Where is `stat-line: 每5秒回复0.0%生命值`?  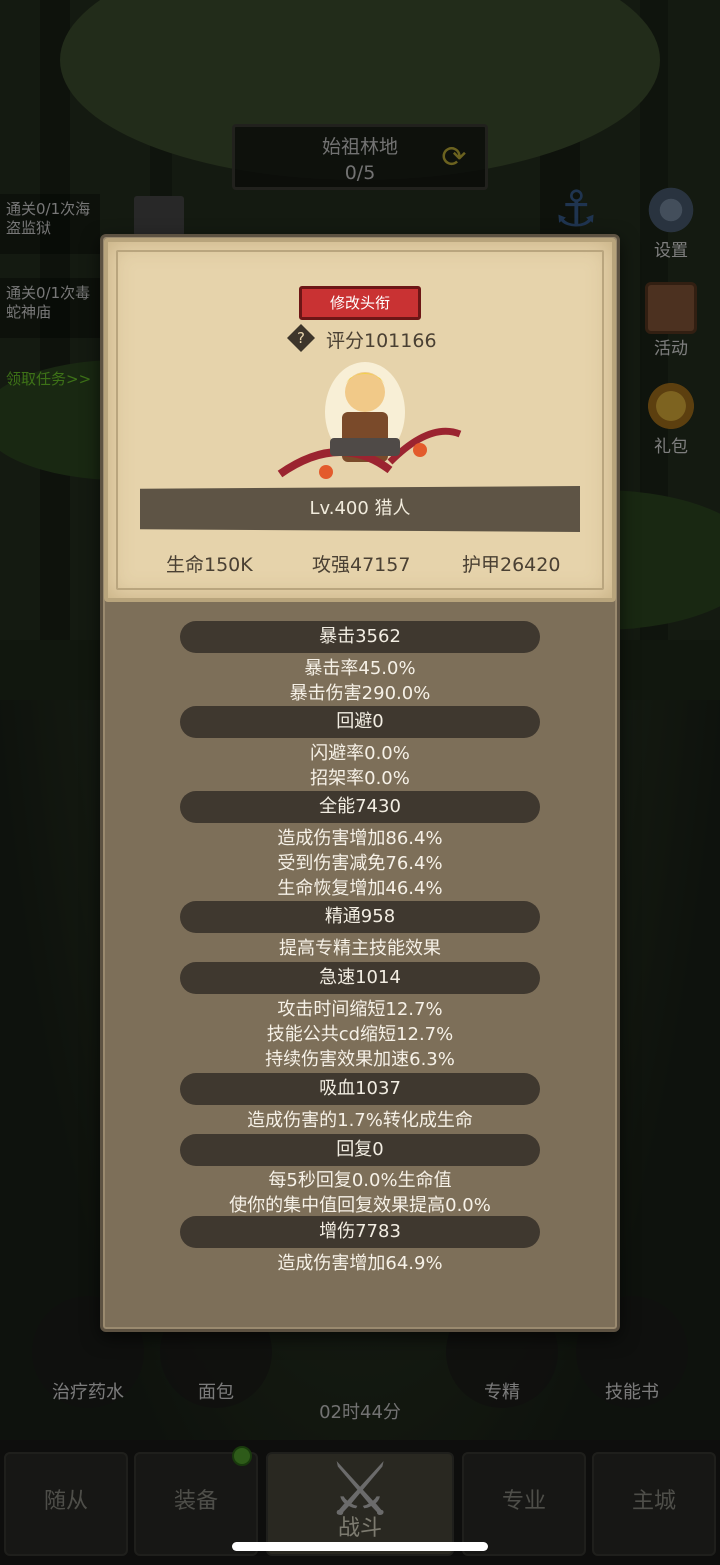 stat-line: 每5秒回复0.0%生命值 is located at coordinates (360, 1180).